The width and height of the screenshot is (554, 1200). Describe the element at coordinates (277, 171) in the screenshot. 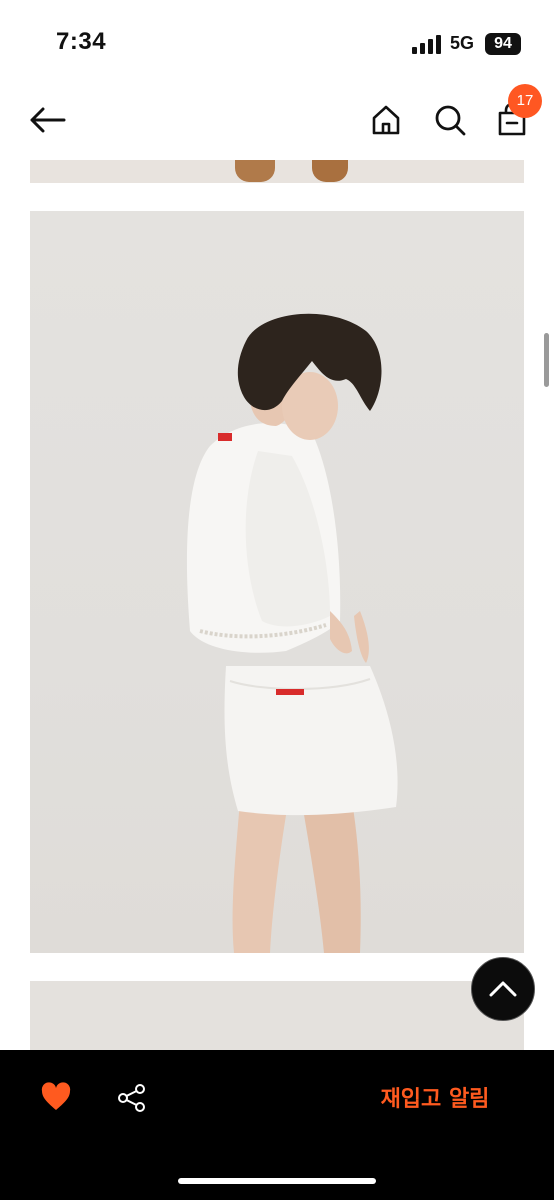

I see `product-image-shoes` at that location.